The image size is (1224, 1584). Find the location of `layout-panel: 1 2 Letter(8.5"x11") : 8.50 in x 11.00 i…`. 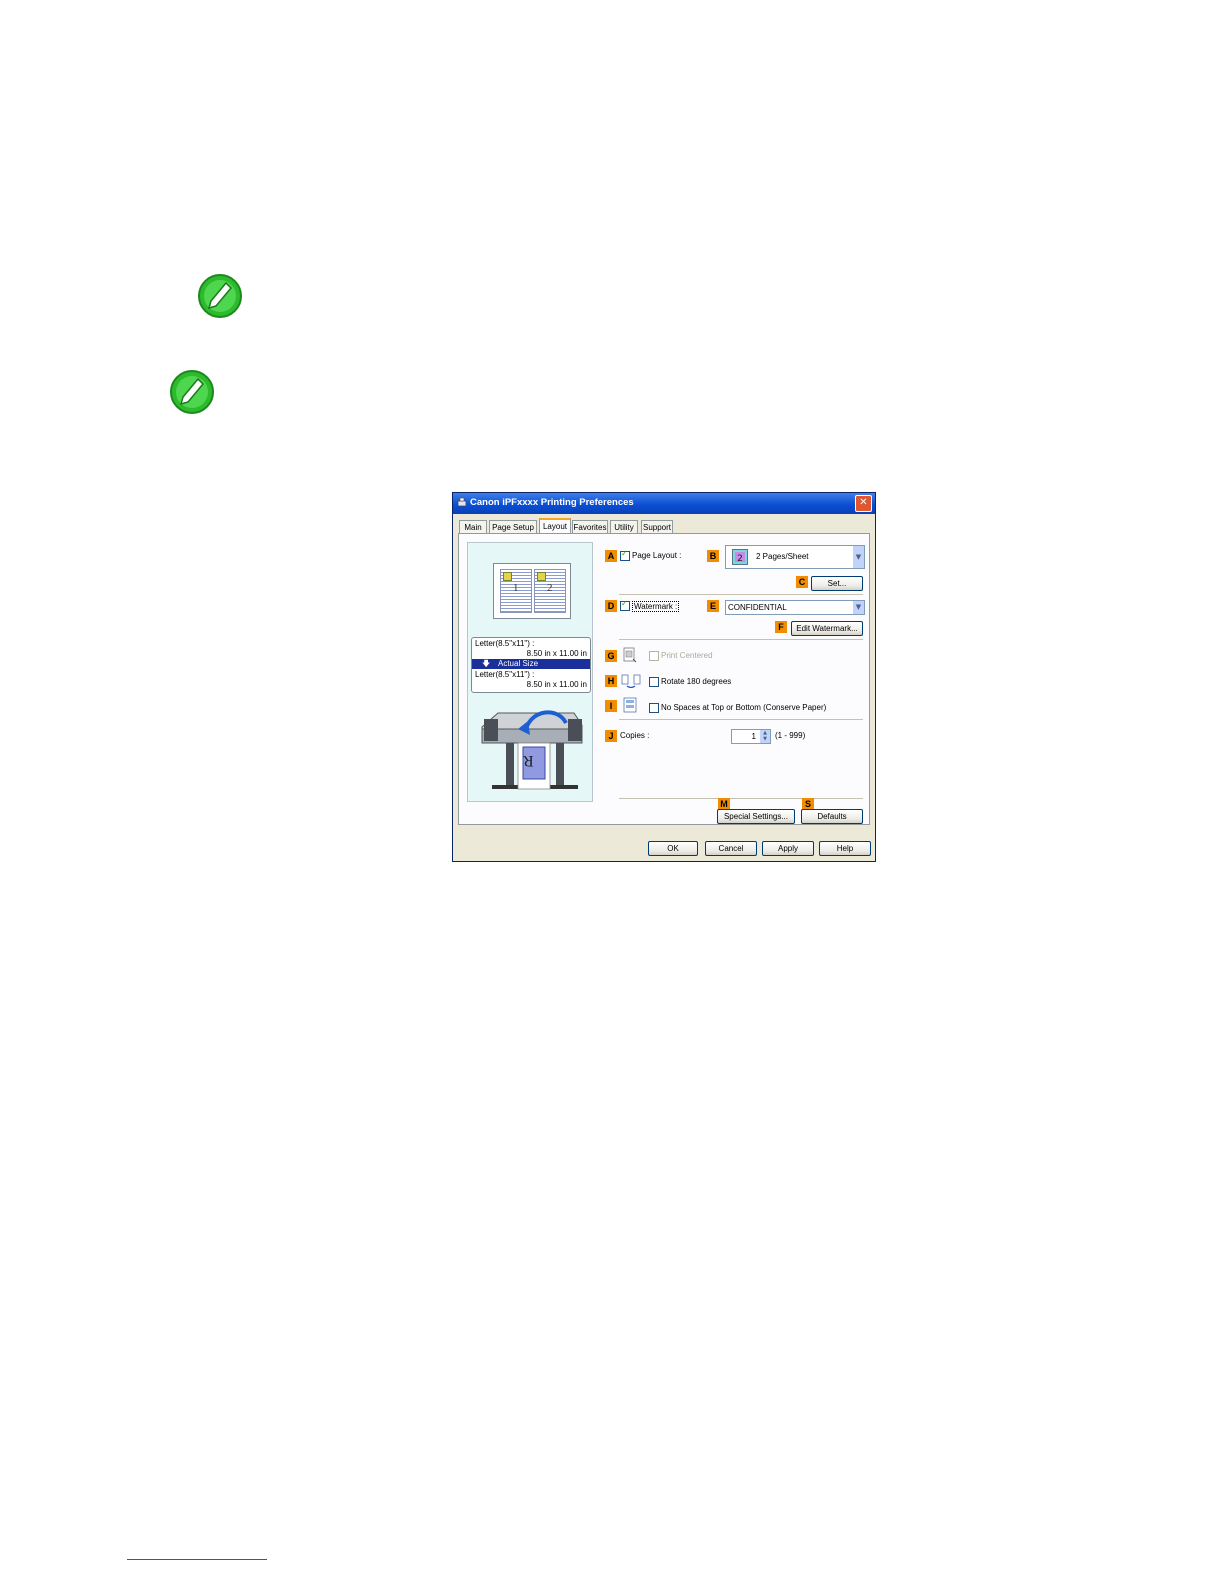

layout-panel: 1 2 Letter(8.5"x11") : 8.50 in x 11.00 i… is located at coordinates (664, 679).